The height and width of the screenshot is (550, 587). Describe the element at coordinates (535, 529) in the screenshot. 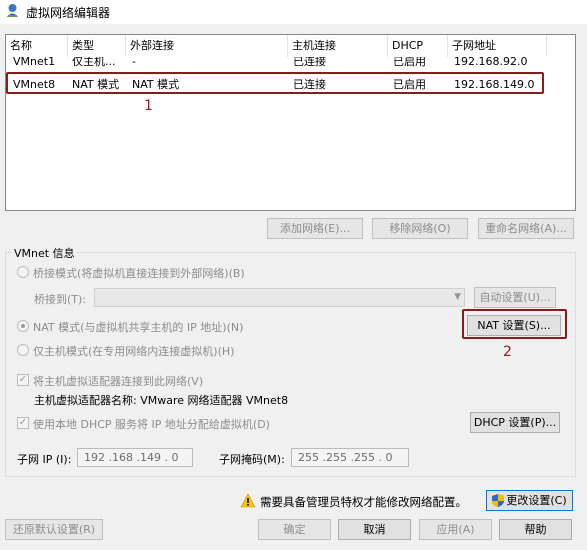

I see `help-button: 帮助` at that location.